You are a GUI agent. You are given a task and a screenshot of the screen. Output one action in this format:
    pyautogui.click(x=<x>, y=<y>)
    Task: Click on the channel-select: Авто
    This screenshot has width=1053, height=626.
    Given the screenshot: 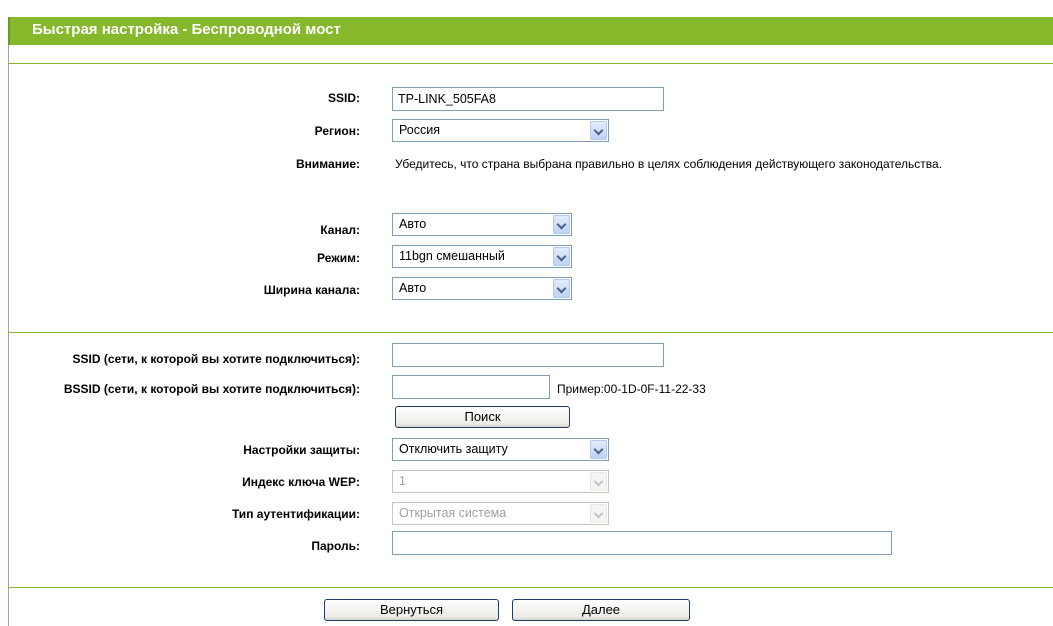 What is the action you would take?
    pyautogui.click(x=482, y=224)
    